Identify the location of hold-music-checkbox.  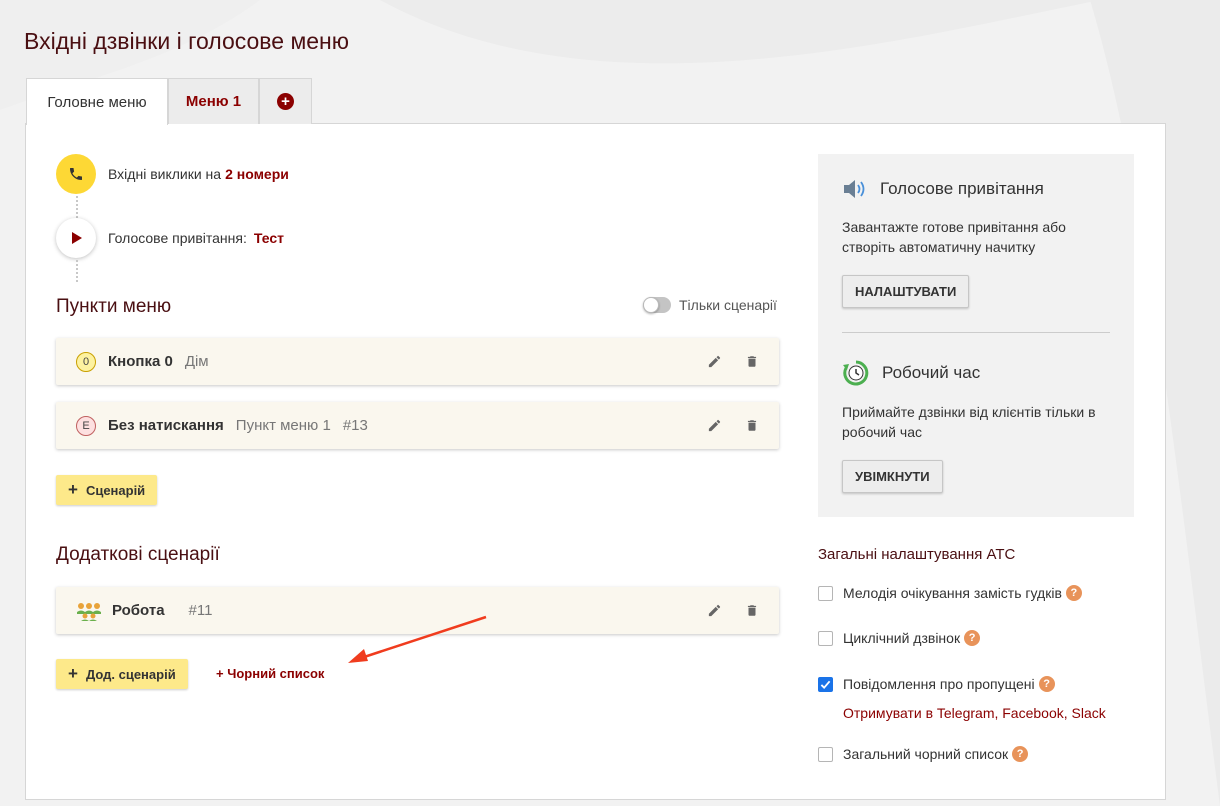
(825, 593).